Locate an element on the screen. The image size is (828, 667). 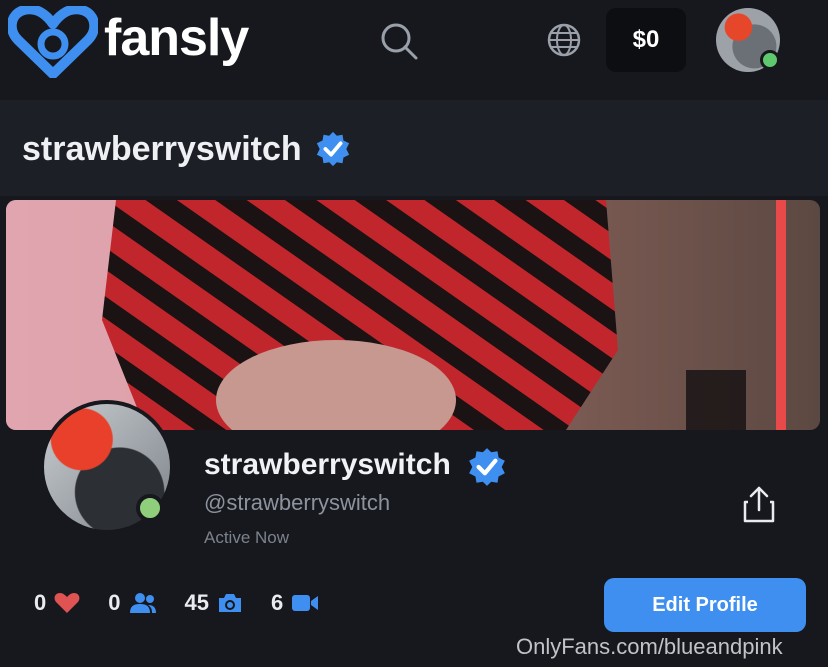
wallet-balance-button: $0 is located at coordinates (646, 40).